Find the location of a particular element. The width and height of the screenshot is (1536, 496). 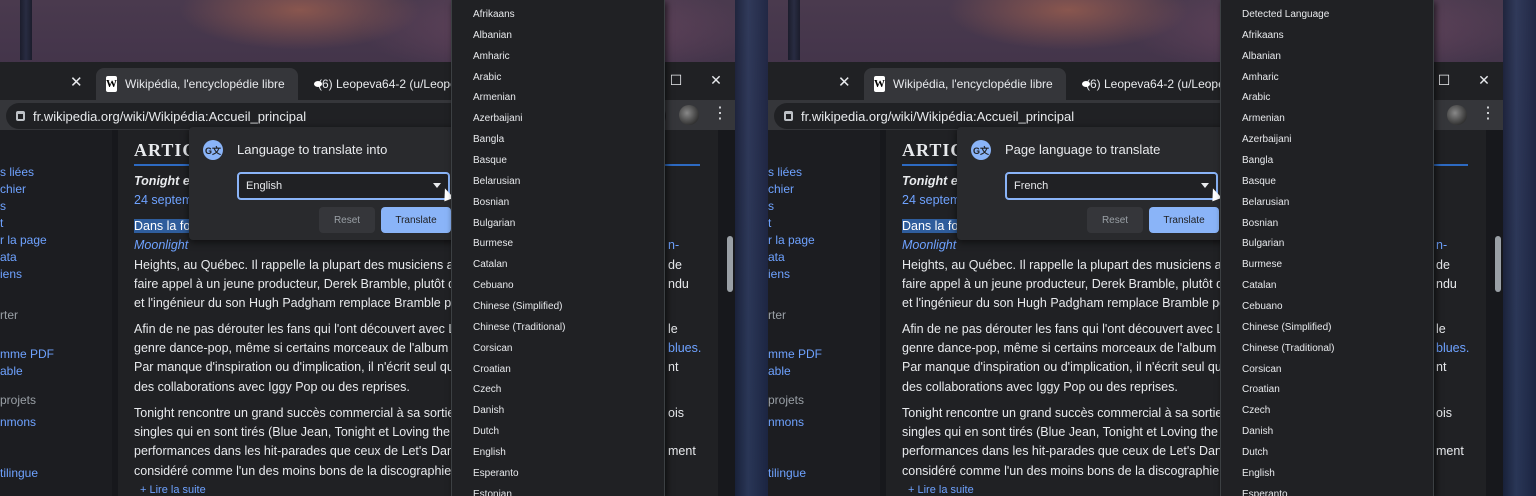

language-select: French is located at coordinates (1113, 187).